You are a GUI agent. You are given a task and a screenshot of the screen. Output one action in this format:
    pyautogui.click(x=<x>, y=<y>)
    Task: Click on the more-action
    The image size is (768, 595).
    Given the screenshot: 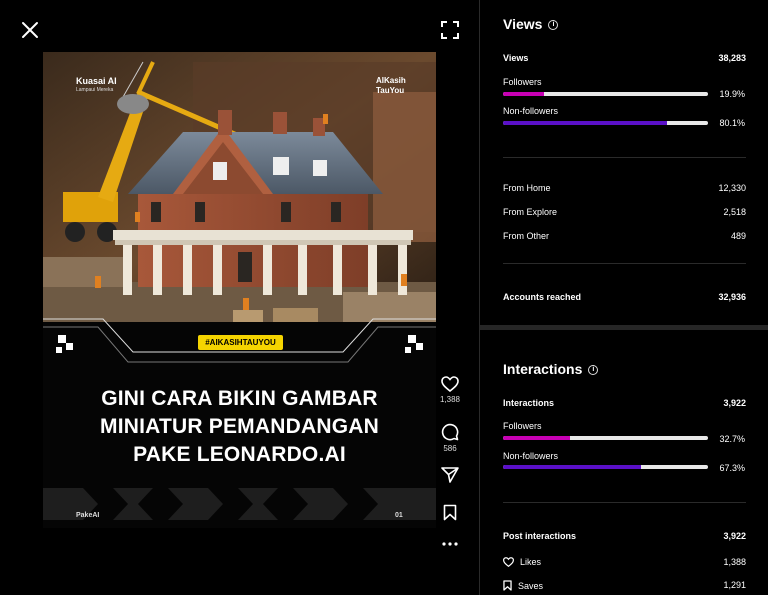 What is the action you would take?
    pyautogui.click(x=450, y=544)
    